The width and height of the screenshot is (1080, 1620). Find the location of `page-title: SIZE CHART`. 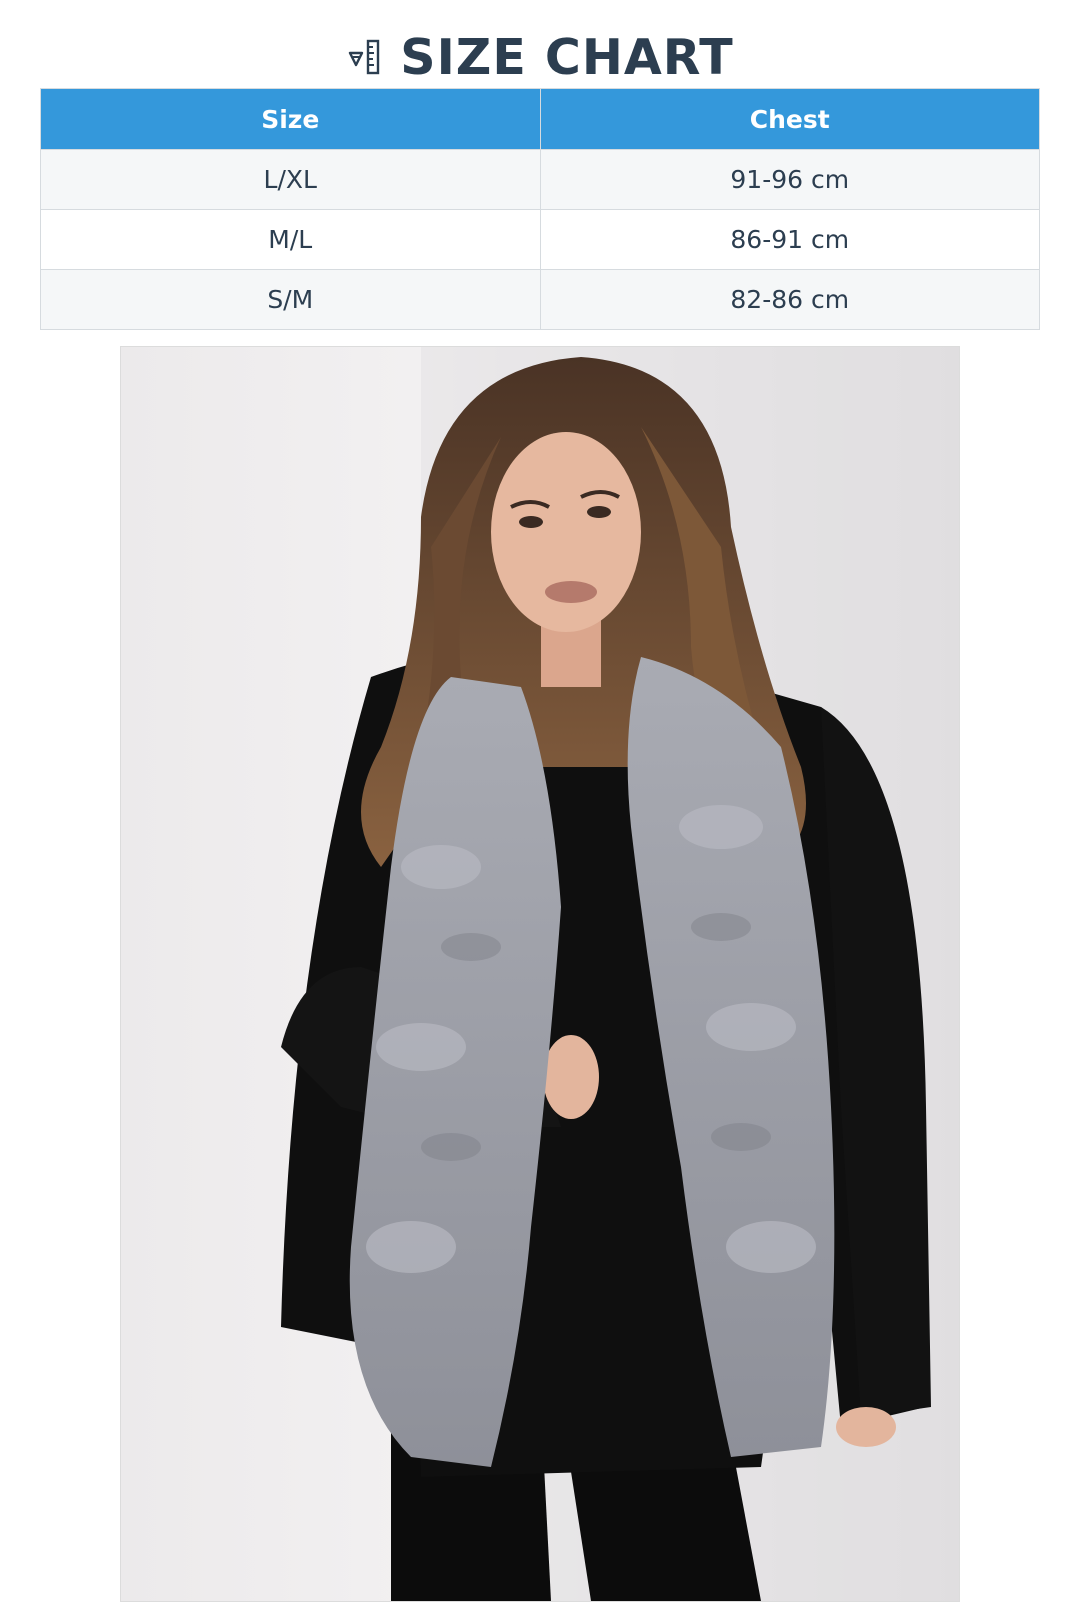

page-title: SIZE CHART is located at coordinates (567, 57).